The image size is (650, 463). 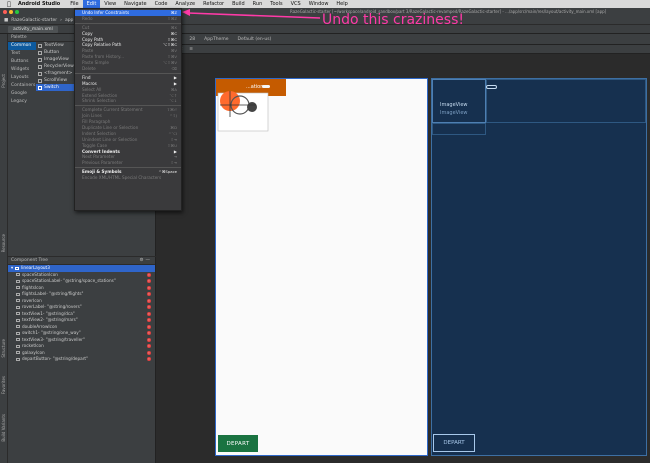 What do you see at coordinates (128, 101) in the screenshot?
I see `menu-item-shrink-selection: Shrink Selection ⌥↓` at bounding box center [128, 101].